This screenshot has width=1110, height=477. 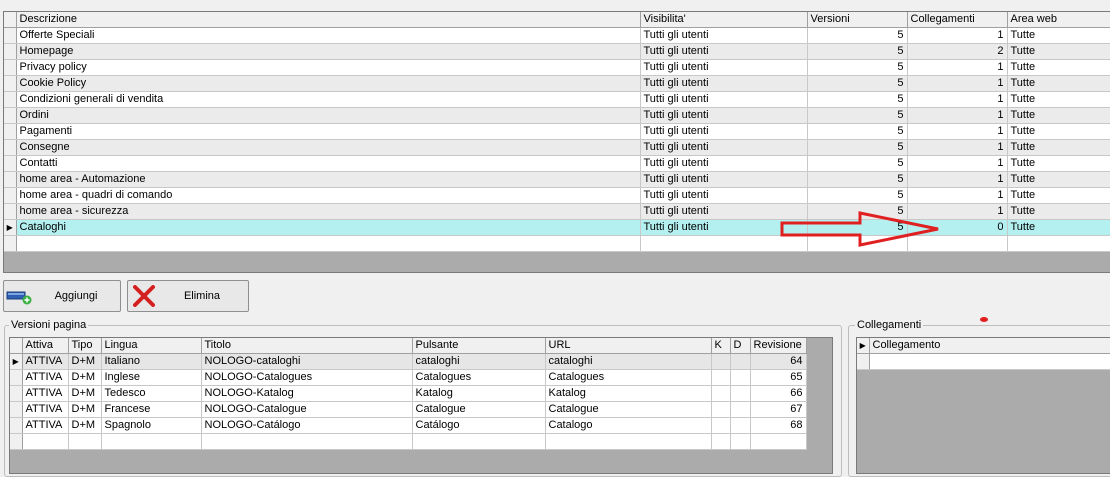 What do you see at coordinates (328, 227) in the screenshot?
I see `cell-descrizione: Cataloghi` at bounding box center [328, 227].